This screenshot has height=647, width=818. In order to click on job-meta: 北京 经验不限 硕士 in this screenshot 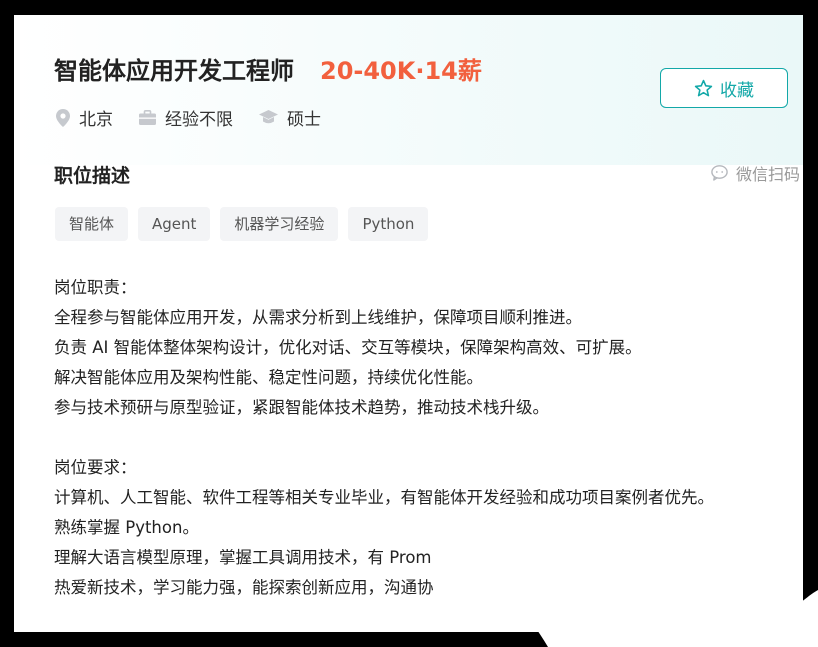, I will do `click(201, 117)`.